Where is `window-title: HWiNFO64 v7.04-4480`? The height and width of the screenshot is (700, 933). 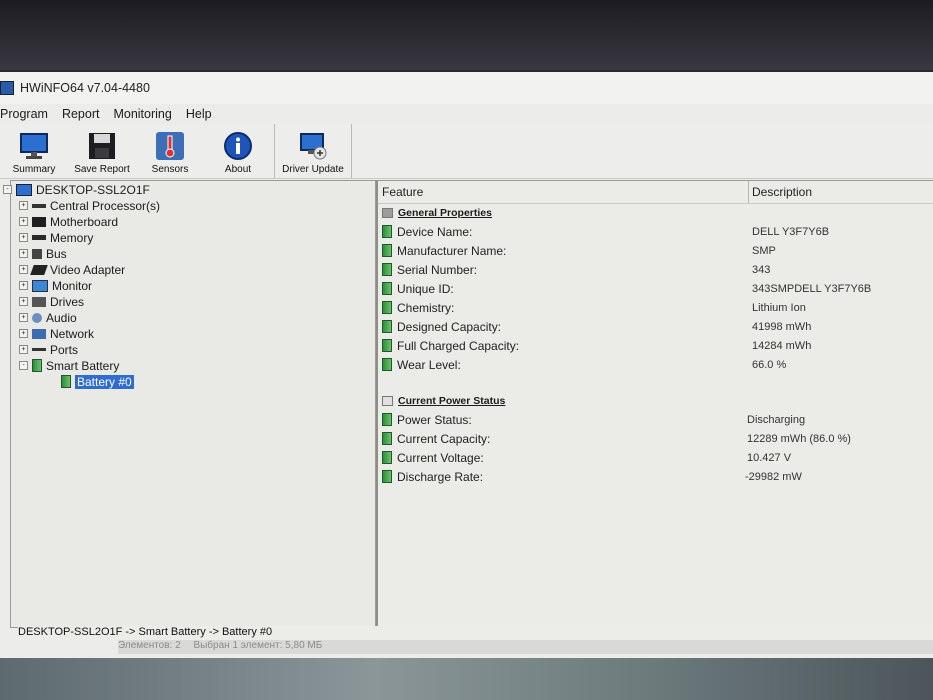
window-title: HWiNFO64 v7.04-4480 is located at coordinates (85, 88).